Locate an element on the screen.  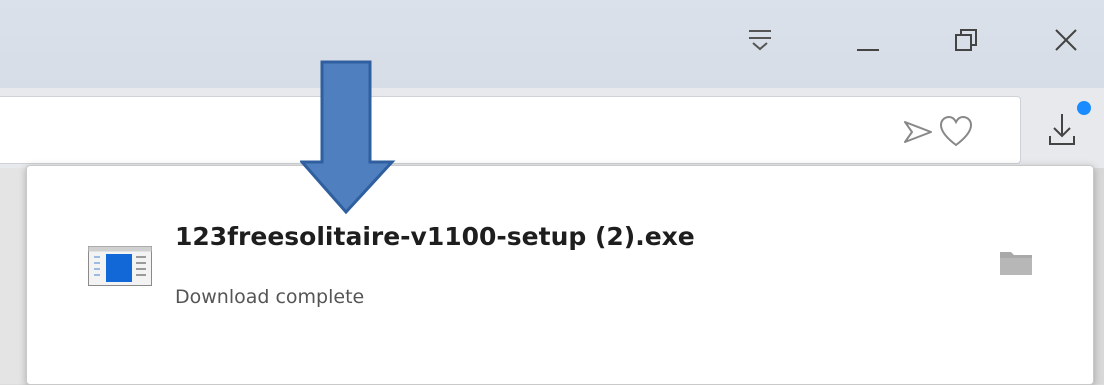
close-icon is located at coordinates (1066, 40).